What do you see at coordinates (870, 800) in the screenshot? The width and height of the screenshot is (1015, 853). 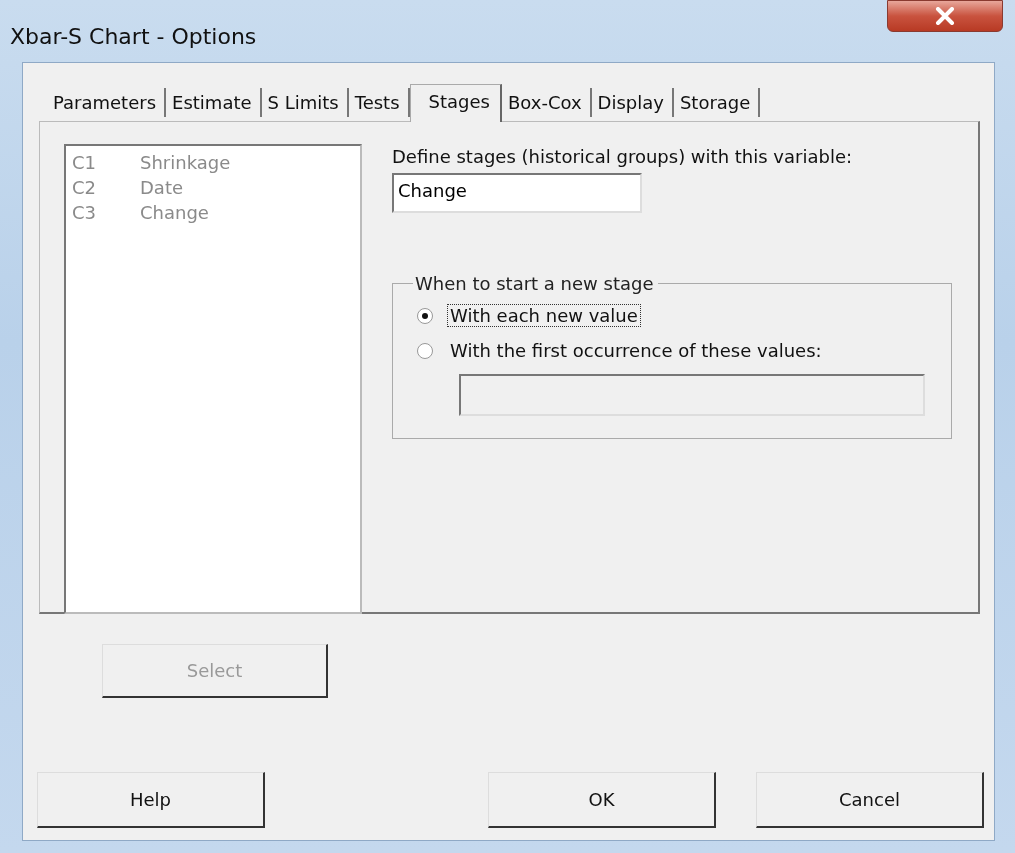 I see `dialog-button: Cancel` at bounding box center [870, 800].